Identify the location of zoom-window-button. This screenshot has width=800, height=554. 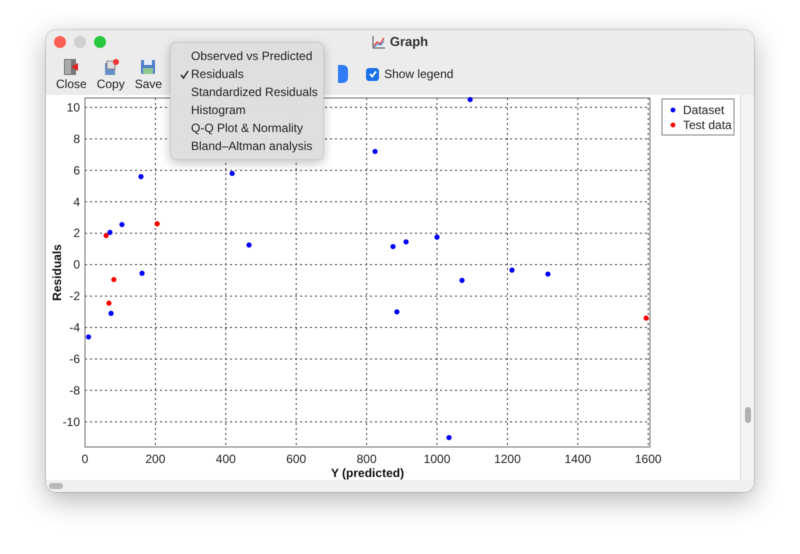
(100, 42).